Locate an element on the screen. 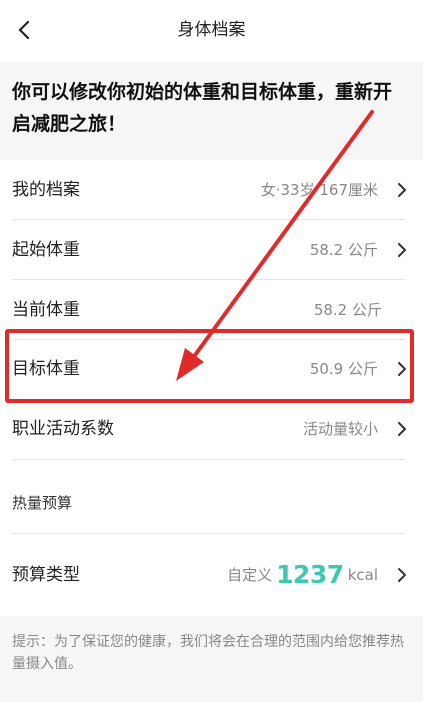  page-title: 身体档案 is located at coordinates (211, 30).